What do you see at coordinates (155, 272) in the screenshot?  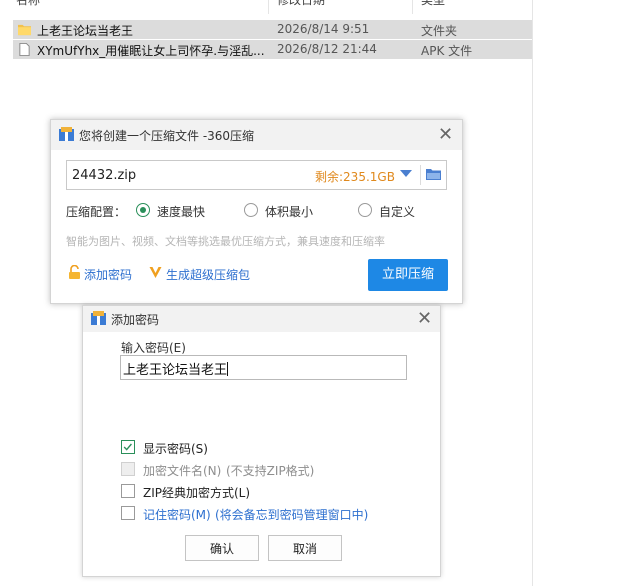 I see `super-archive-v-icon` at bounding box center [155, 272].